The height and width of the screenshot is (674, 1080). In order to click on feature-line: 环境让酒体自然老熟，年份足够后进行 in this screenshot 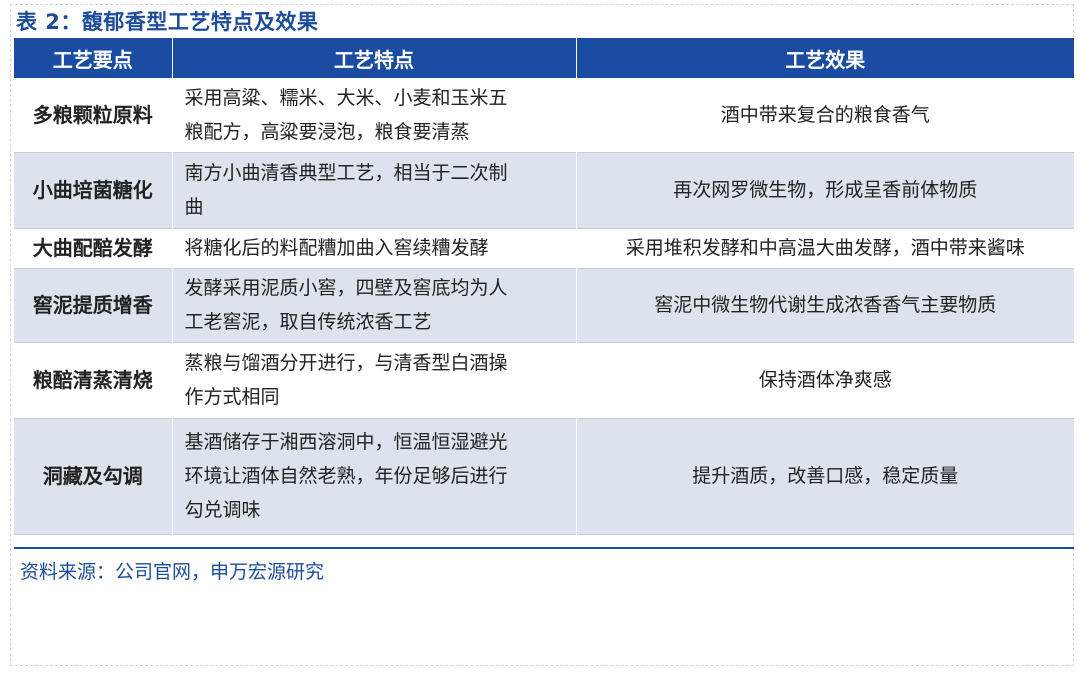, I will do `click(346, 476)`.